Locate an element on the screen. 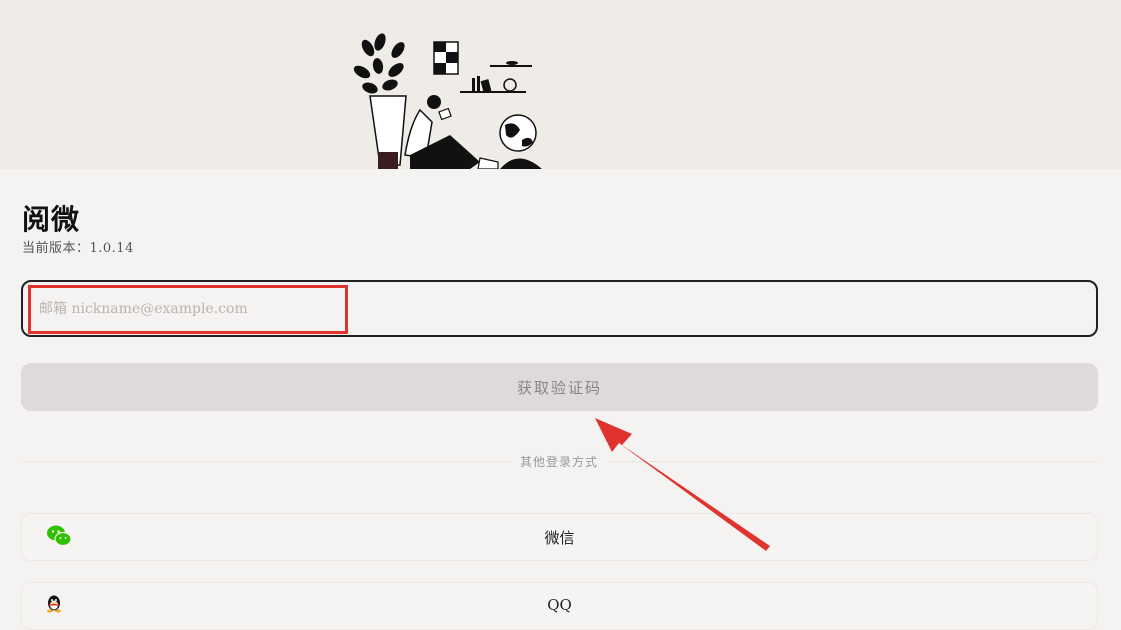  qq-login-label: QQ is located at coordinates (559, 605).